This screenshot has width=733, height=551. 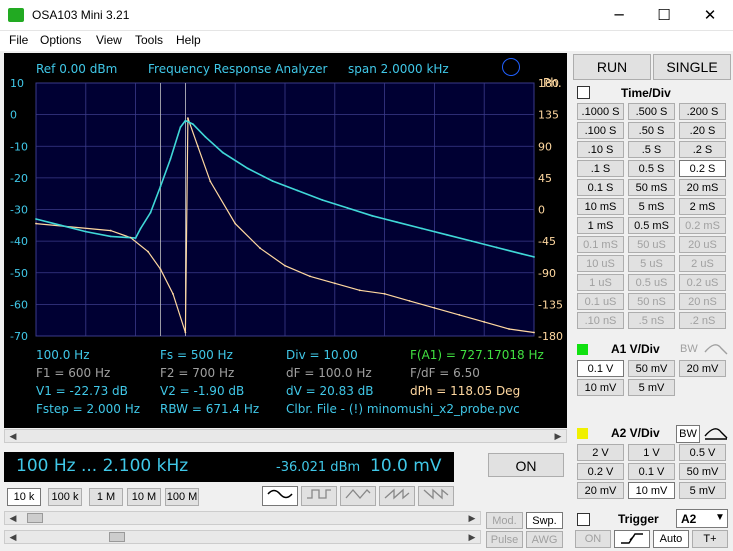 What do you see at coordinates (688, 434) in the screenshot?
I see `a2-bw-button: BW` at bounding box center [688, 434].